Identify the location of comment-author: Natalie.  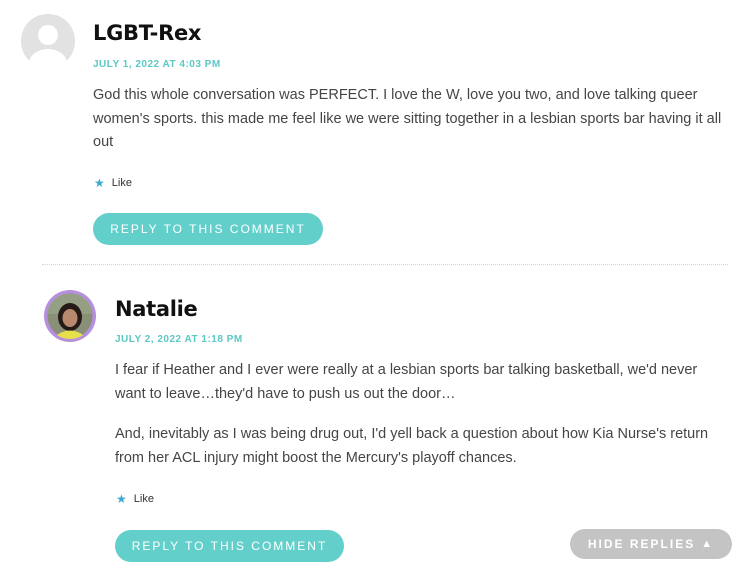
(156, 309).